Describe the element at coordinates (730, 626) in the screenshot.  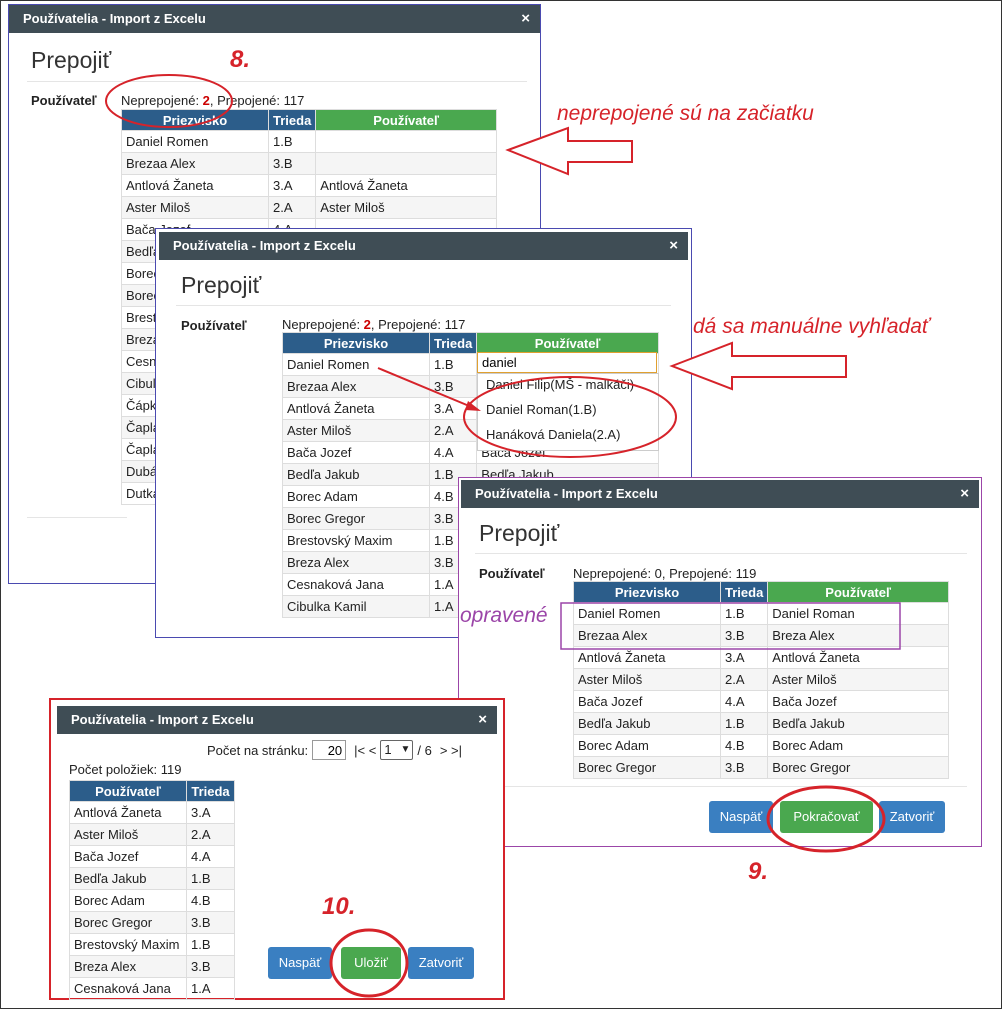
I see `highlight-rect-fixed` at that location.